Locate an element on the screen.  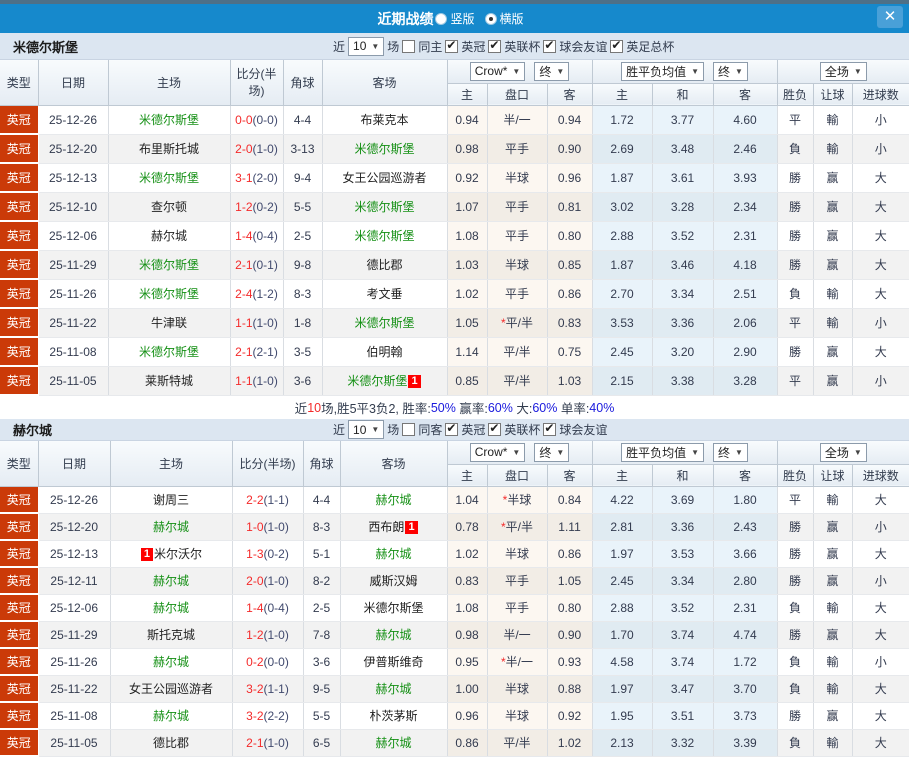
away-team: 米德尔斯堡 is located at coordinates (385, 149).